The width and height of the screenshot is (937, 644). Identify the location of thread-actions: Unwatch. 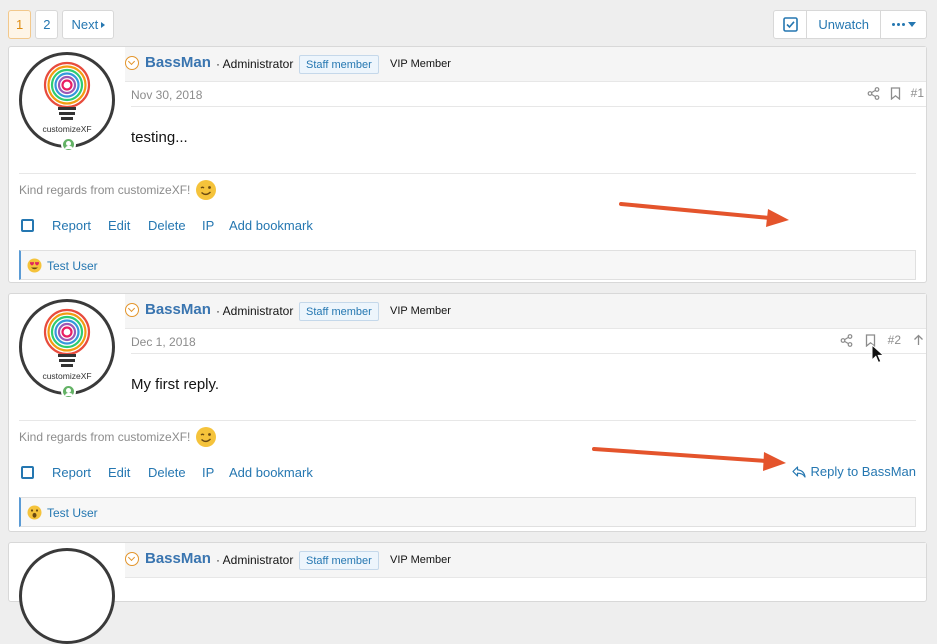
(850, 24).